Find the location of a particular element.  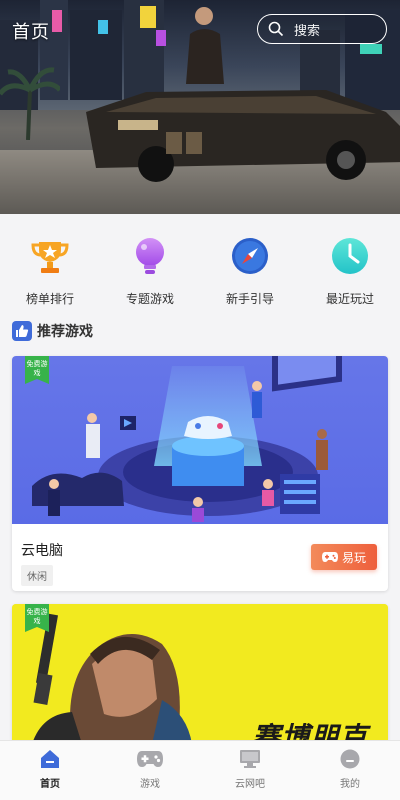

quick-link-label: 最近玩过 is located at coordinates (349, 299).